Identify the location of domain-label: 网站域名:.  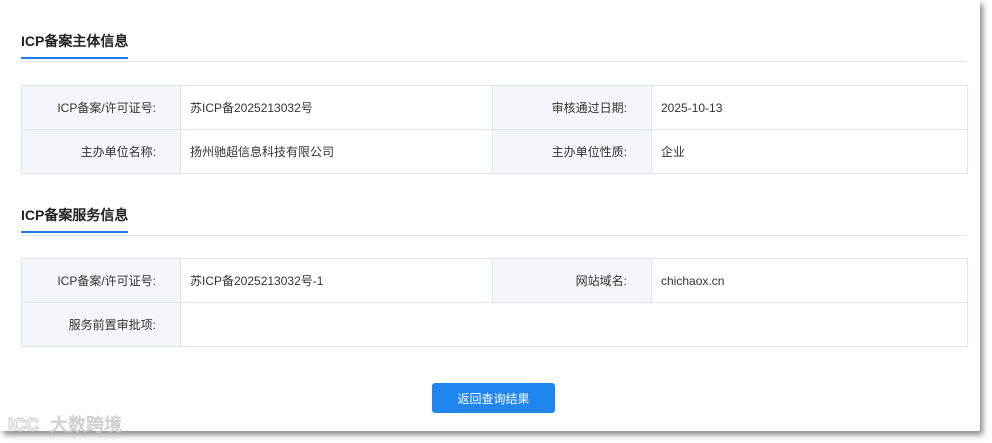
(572, 280).